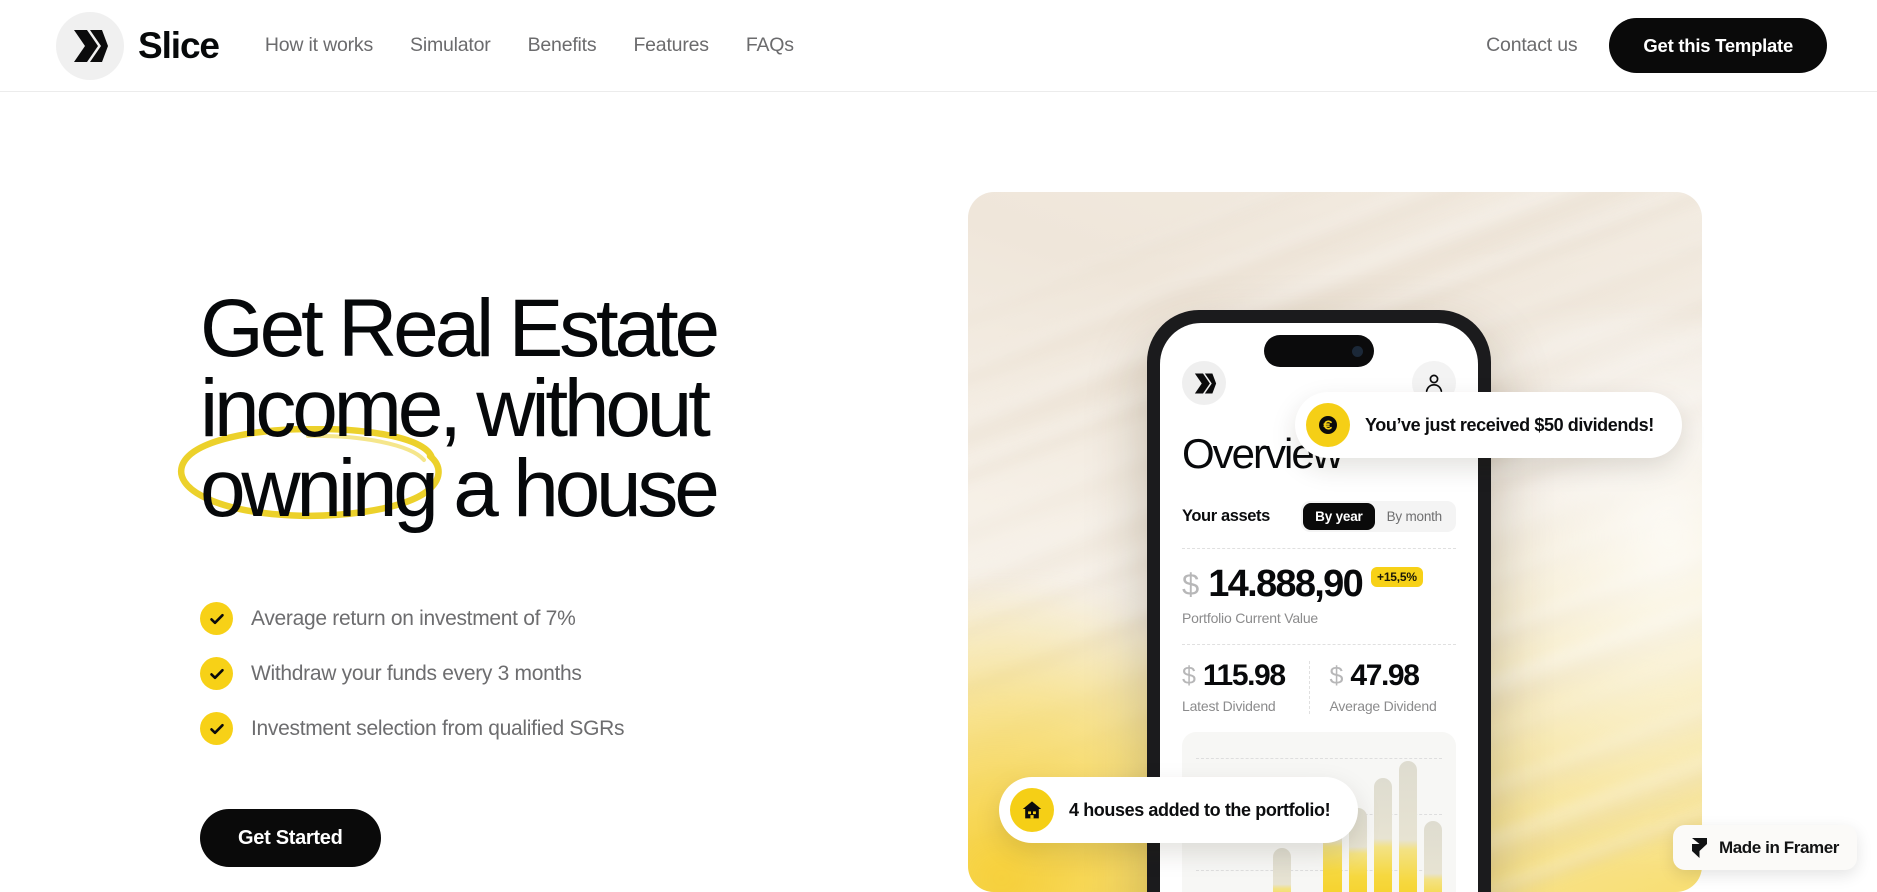 This screenshot has width=1877, height=892. Describe the element at coordinates (1397, 577) in the screenshot. I see `status-badge: +15,5%` at that location.